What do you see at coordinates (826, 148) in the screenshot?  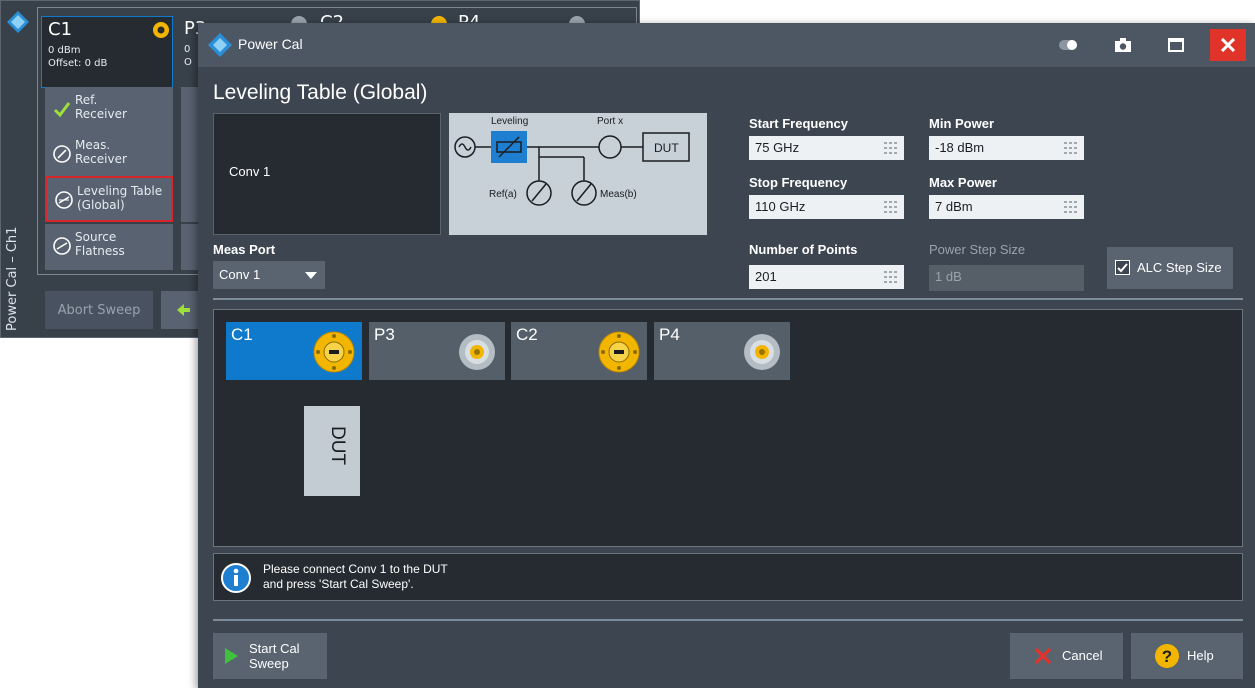 I see `start-frequency-field: 75 GHz` at bounding box center [826, 148].